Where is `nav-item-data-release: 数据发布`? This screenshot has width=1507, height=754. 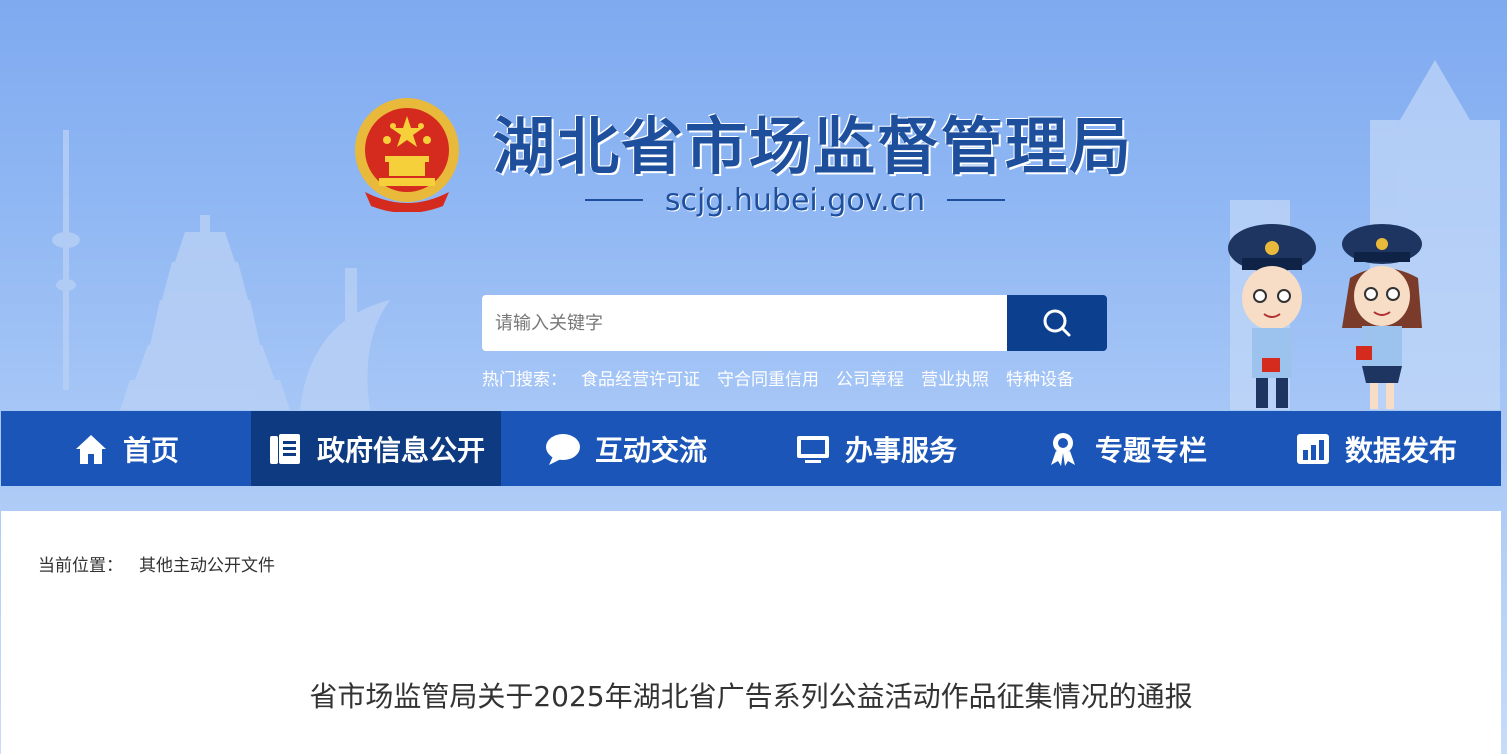
nav-item-data-release: 数据发布 is located at coordinates (1376, 448).